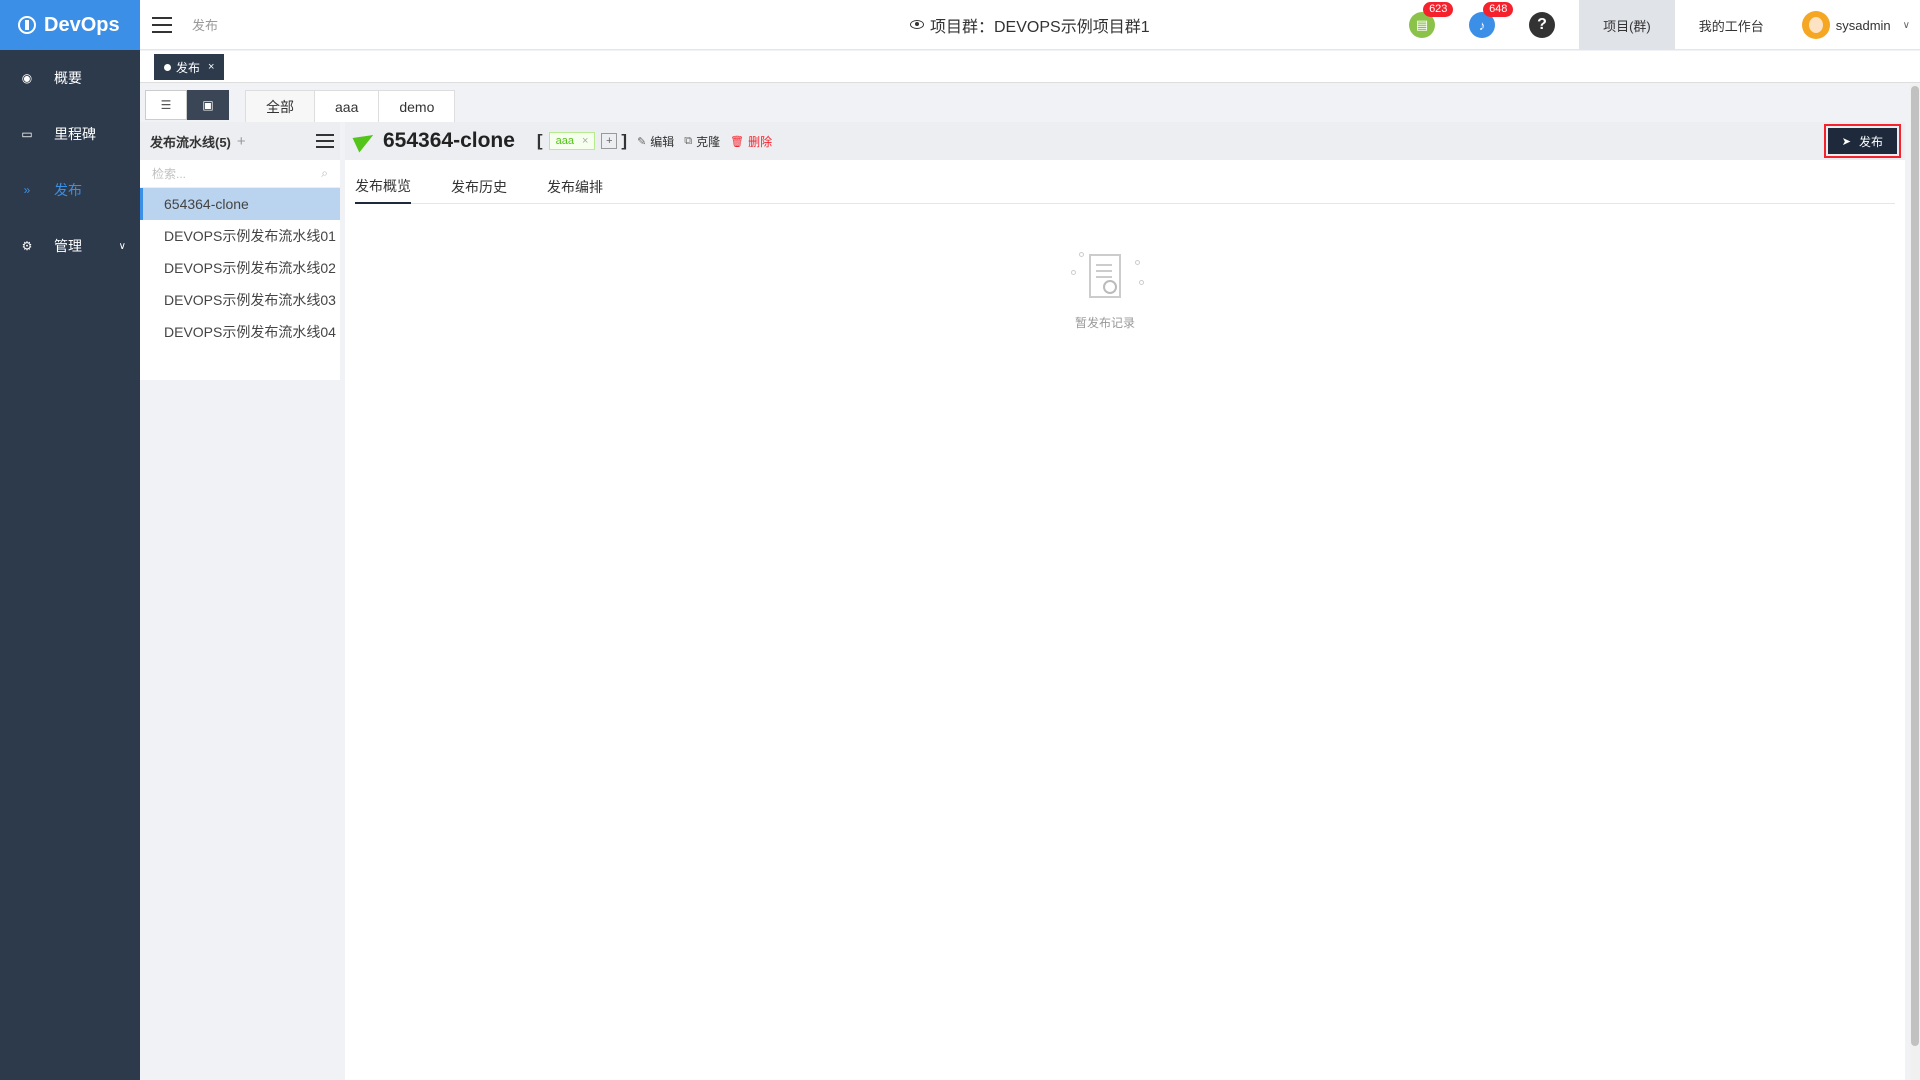 This screenshot has width=1920, height=1080. I want to click on help-button: ?, so click(1542, 25).